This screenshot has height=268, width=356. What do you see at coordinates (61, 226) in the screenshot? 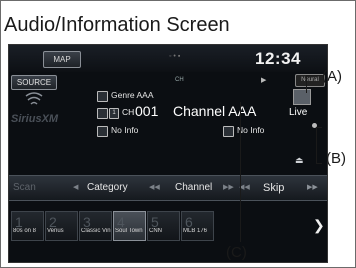
I see `preset-2: 2 Venus` at bounding box center [61, 226].